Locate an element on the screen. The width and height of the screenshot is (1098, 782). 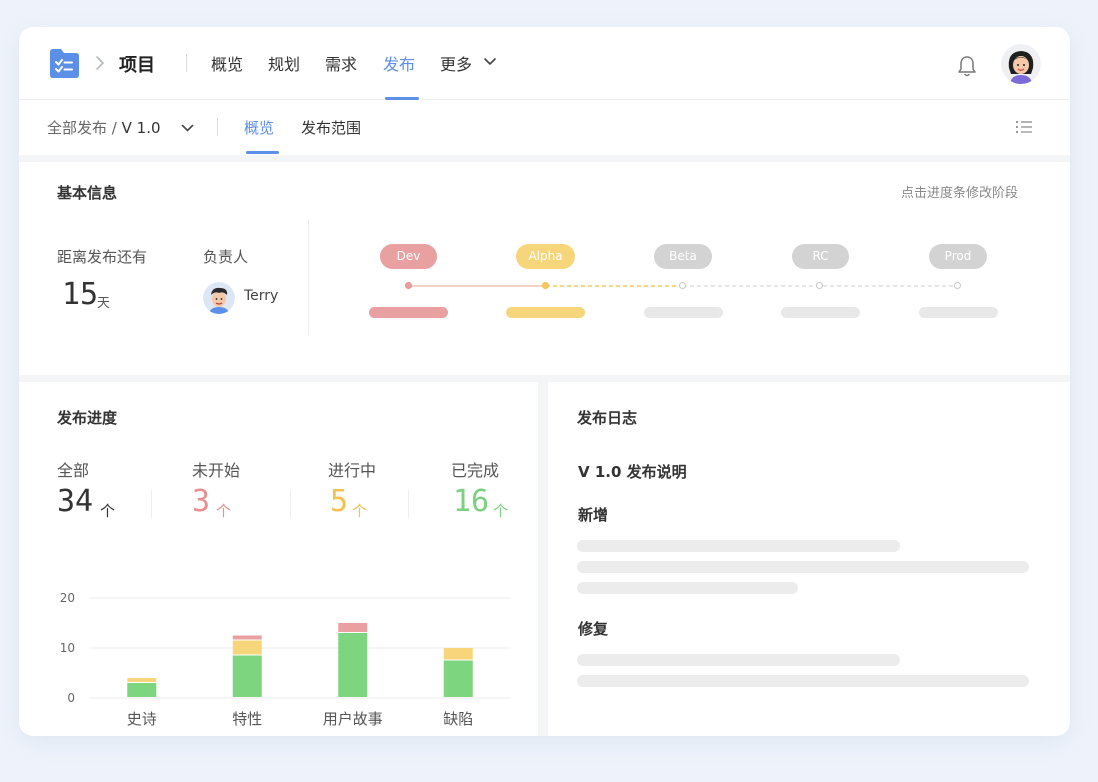
section-new-heading: 新增 is located at coordinates (593, 515).